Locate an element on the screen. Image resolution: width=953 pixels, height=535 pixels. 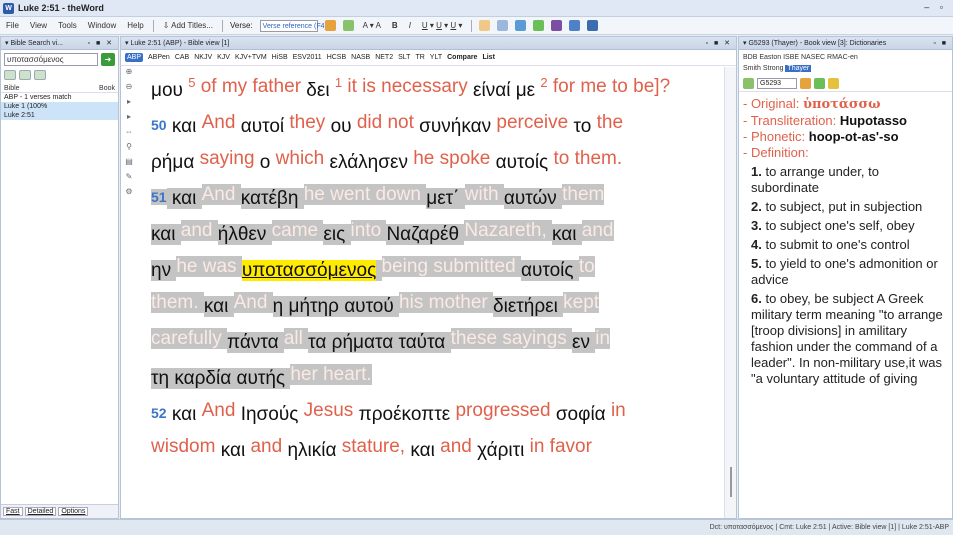
panel-controls: ▫ ■ is located at coordinates (940, 43).